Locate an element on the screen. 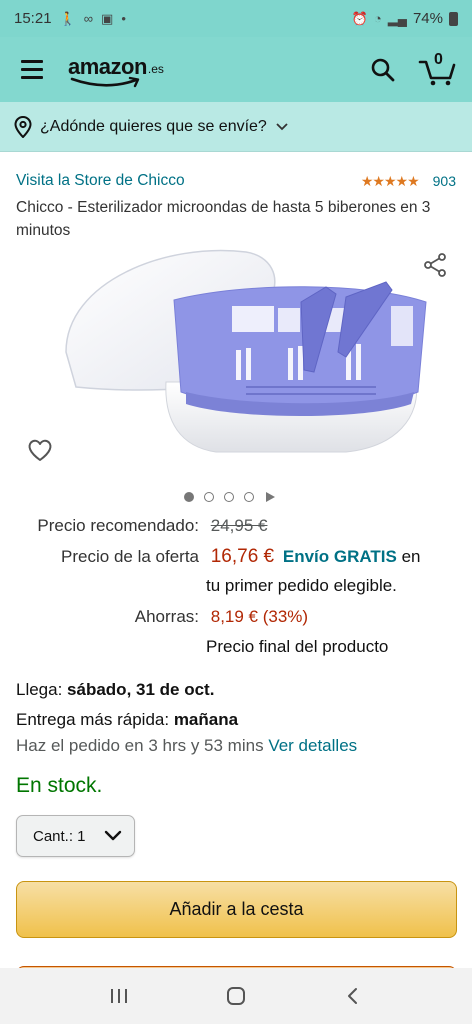 The height and width of the screenshot is (1024, 472). heart-icon is located at coordinates (40, 450).